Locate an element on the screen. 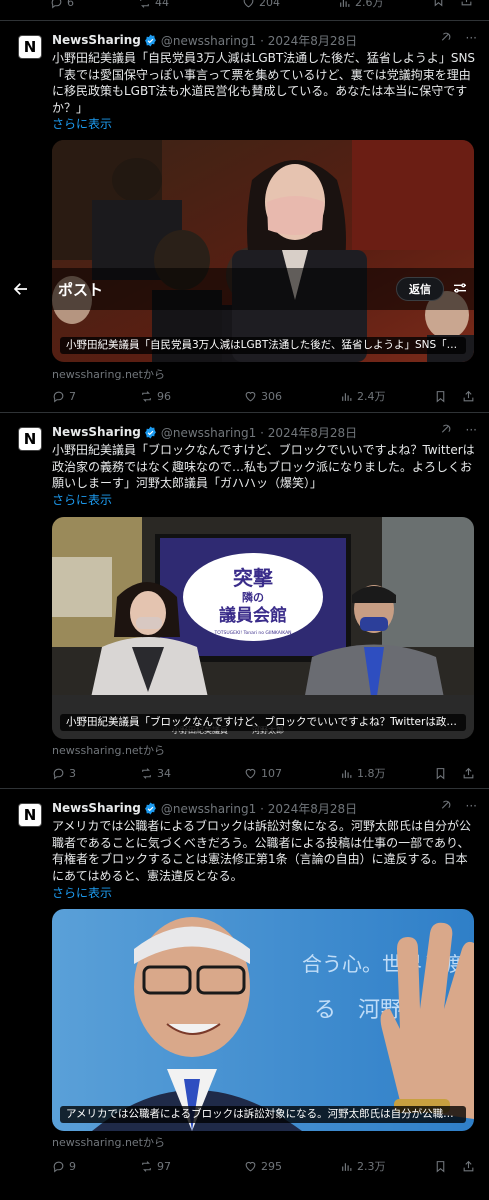 The width and height of the screenshot is (489, 1200). sign-line3: 議員会館 is located at coordinates (253, 615).